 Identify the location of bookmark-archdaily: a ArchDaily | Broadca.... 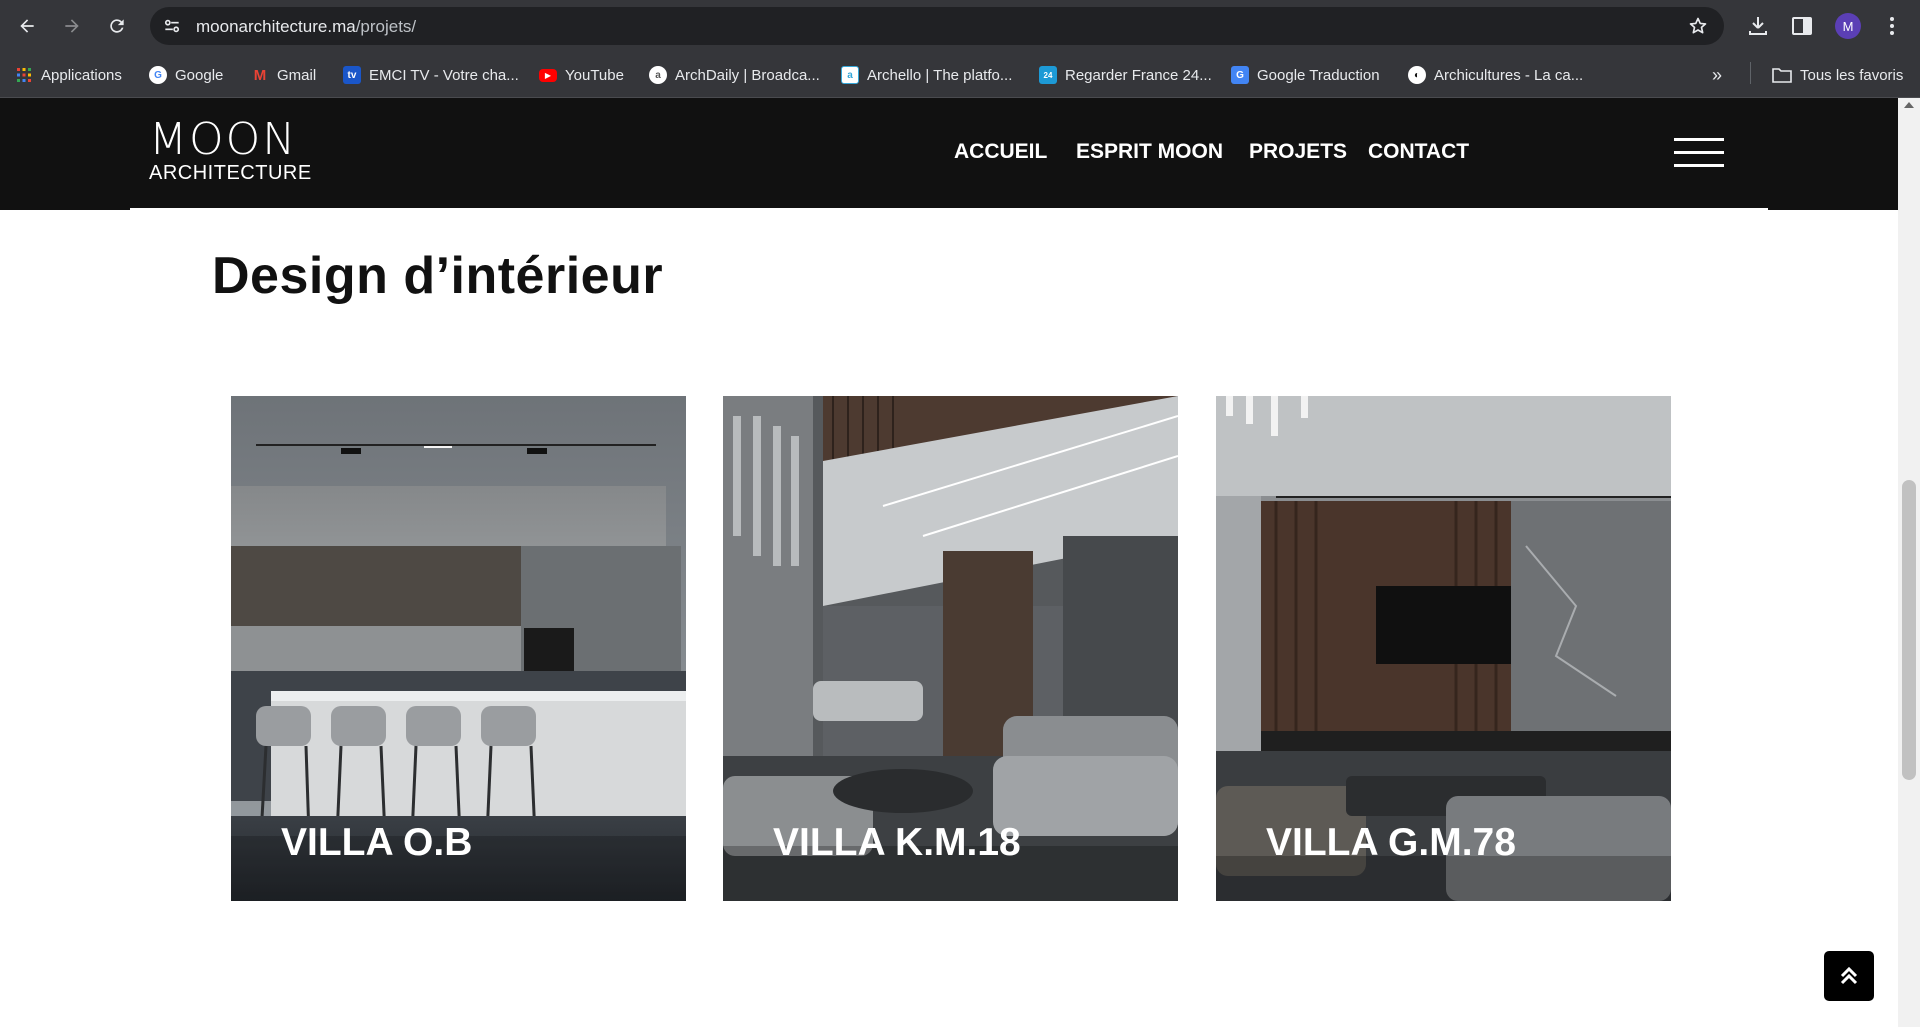
(734, 75).